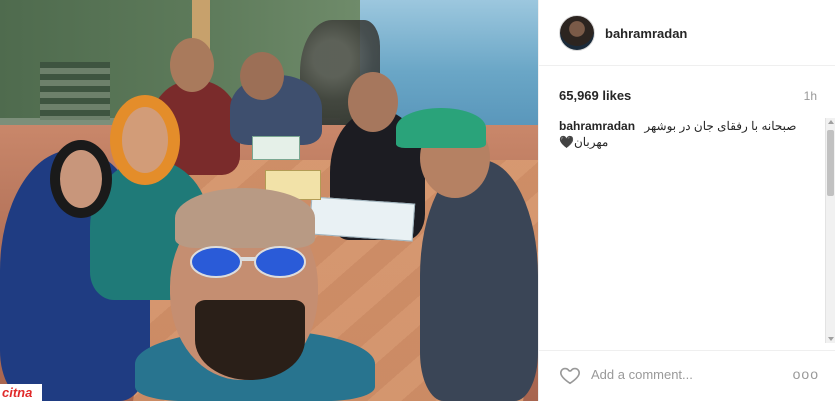 This screenshot has width=835, height=401. What do you see at coordinates (646, 33) in the screenshot?
I see `post-username: bahramradan` at bounding box center [646, 33].